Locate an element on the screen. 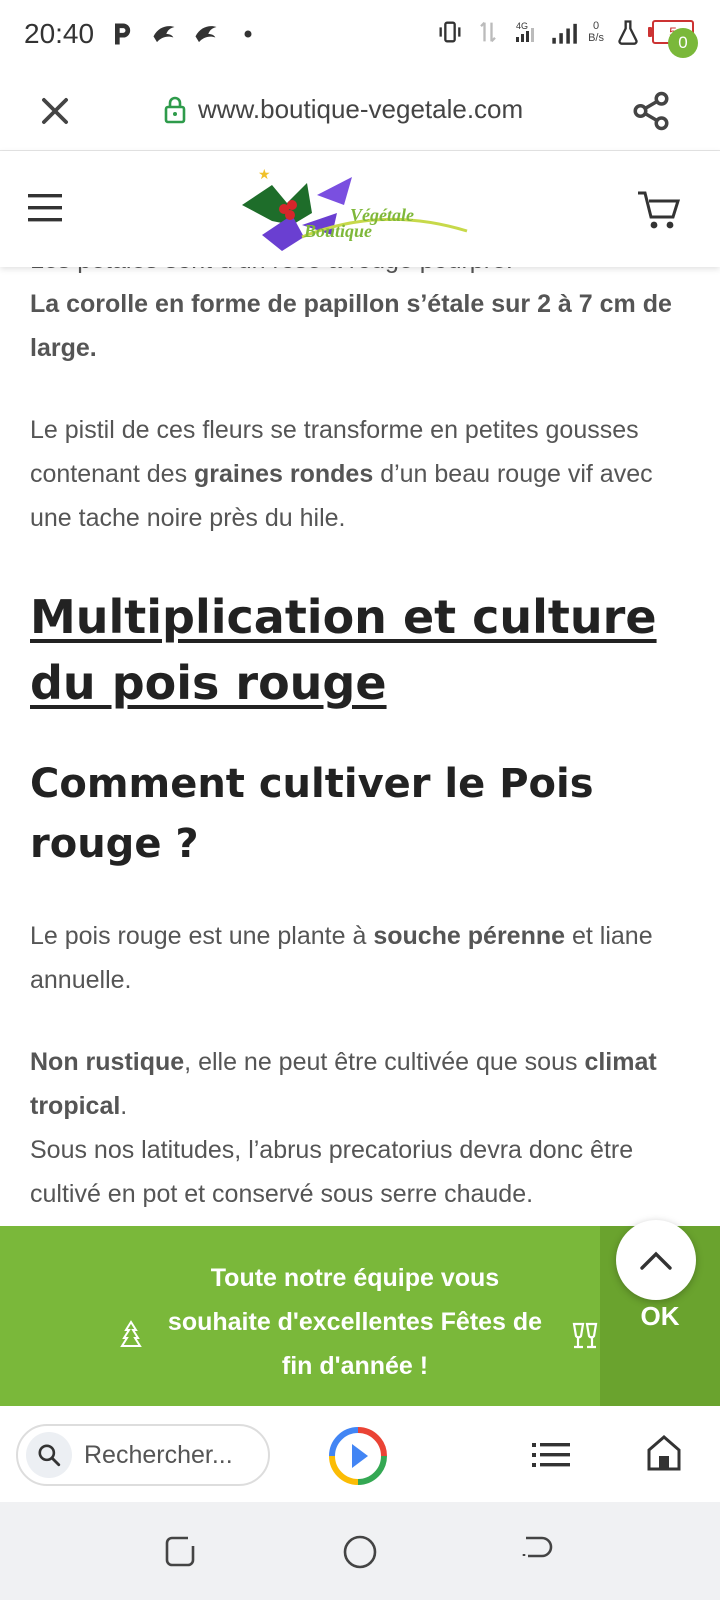 The width and height of the screenshot is (720, 1600). dot-icon is located at coordinates (248, 34).